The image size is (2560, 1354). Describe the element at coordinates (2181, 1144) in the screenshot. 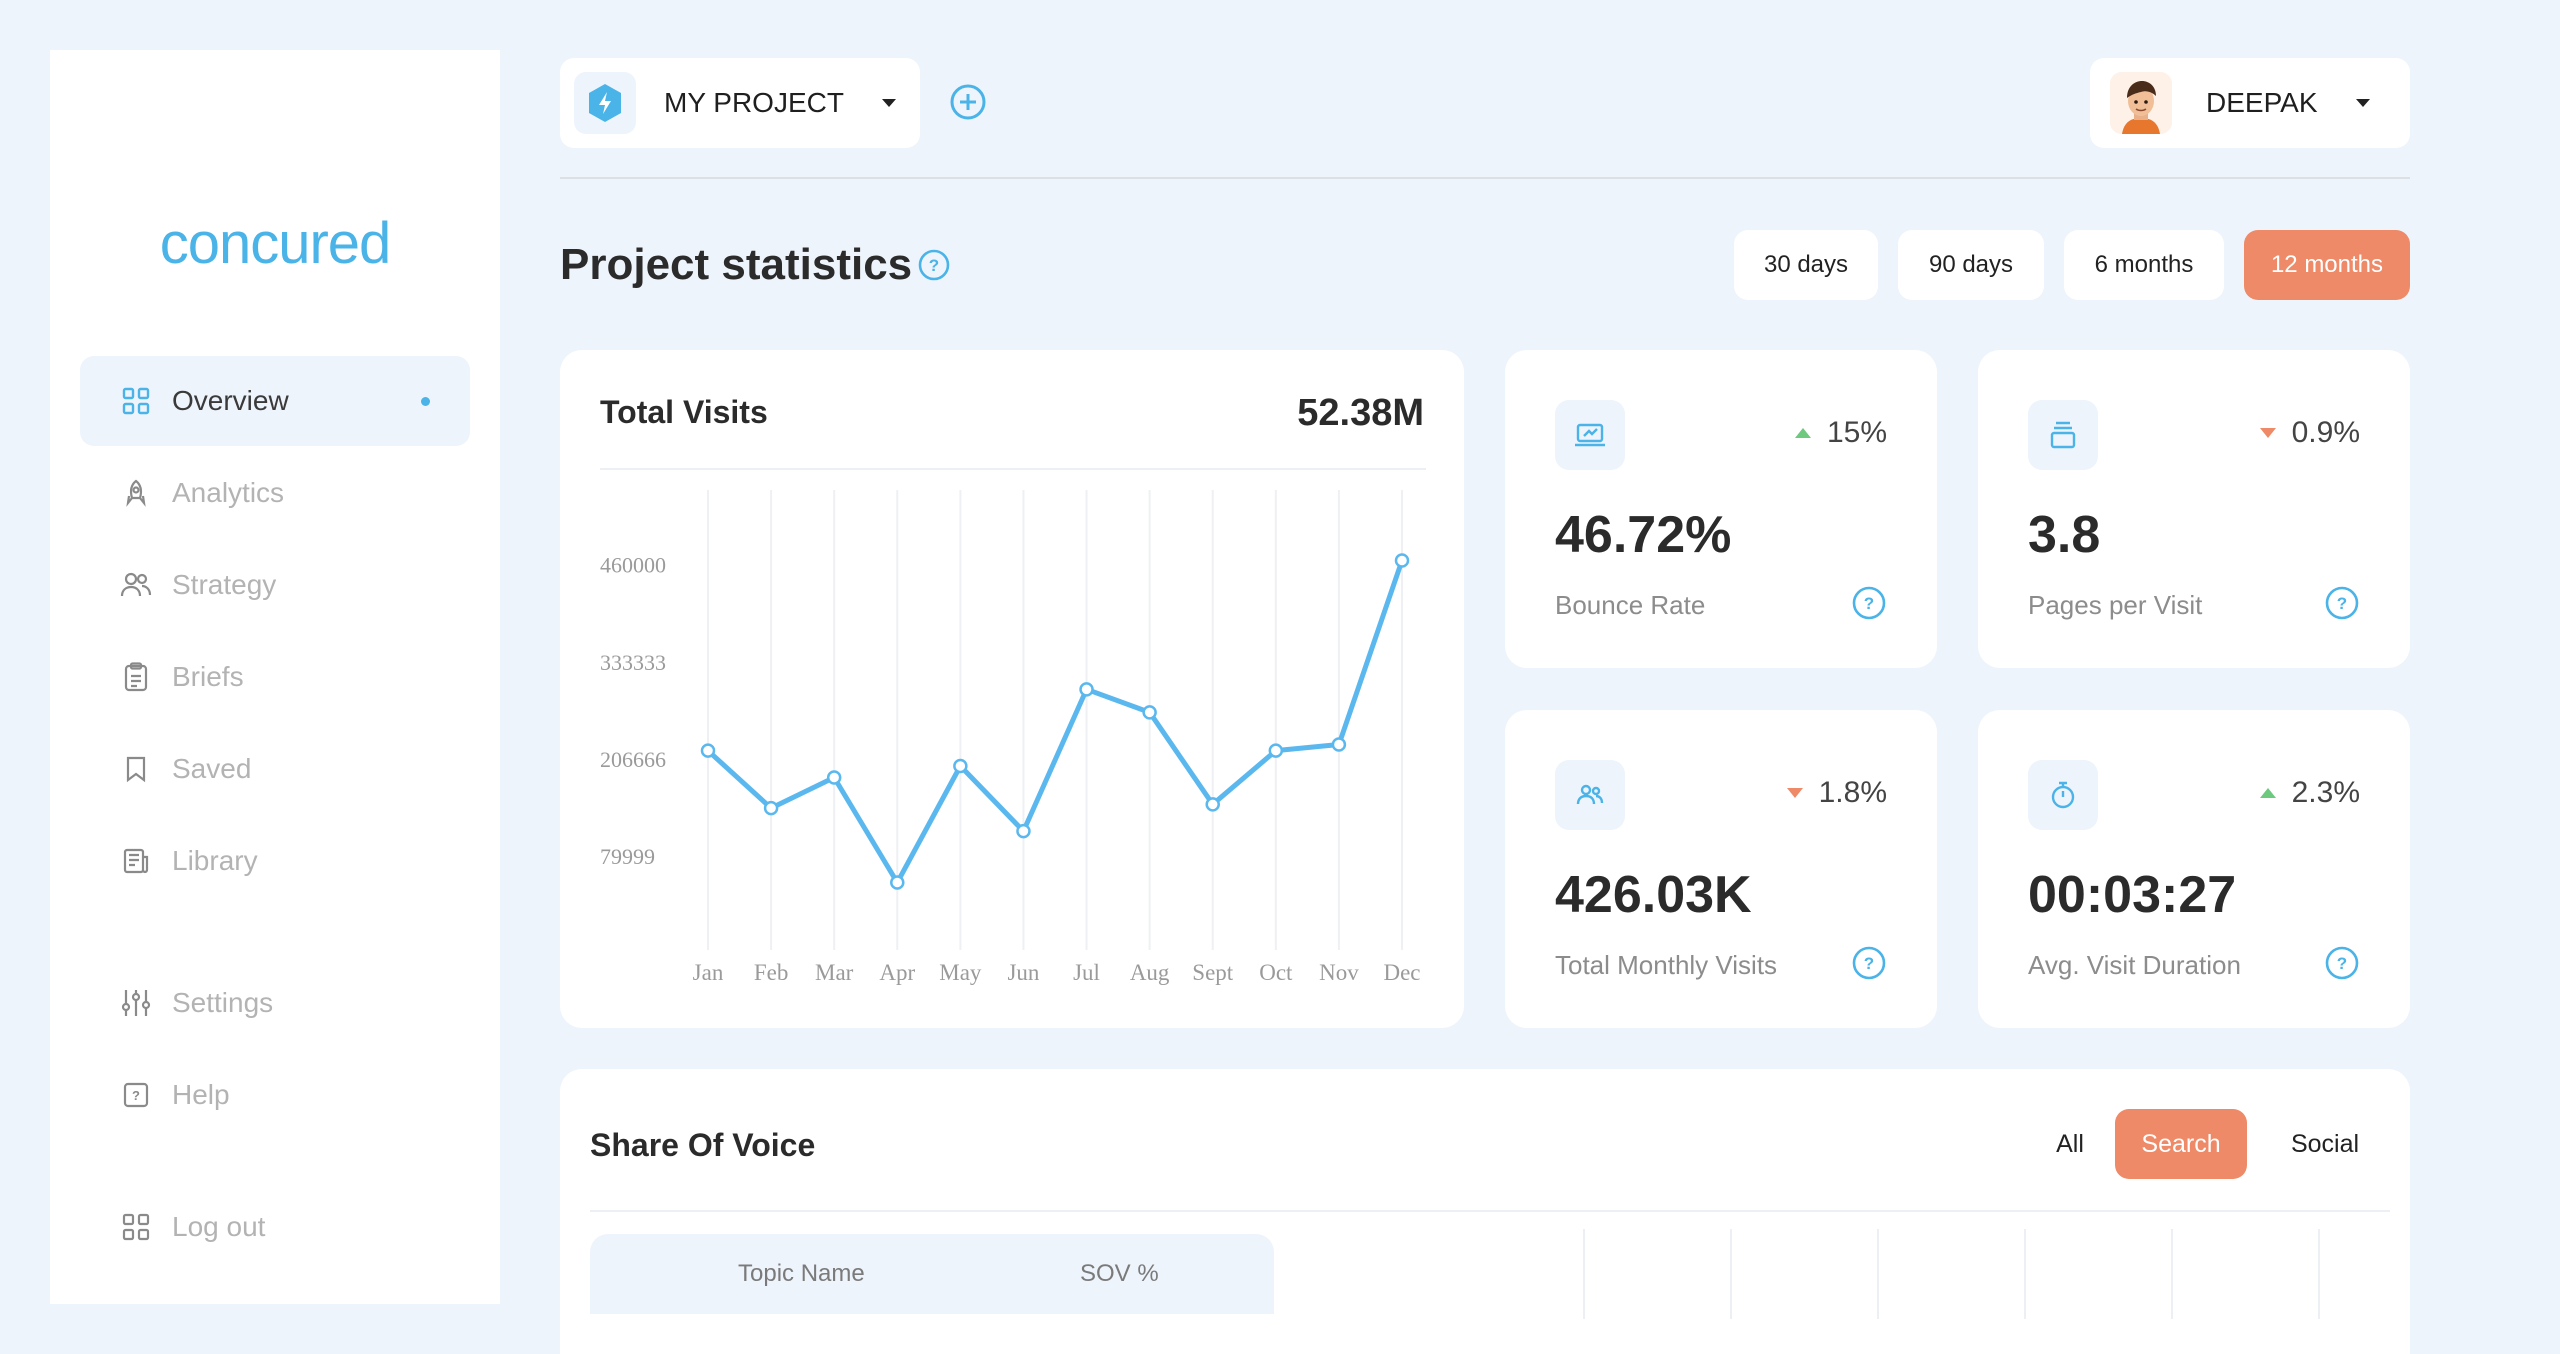

I see `tab-search: Search` at that location.